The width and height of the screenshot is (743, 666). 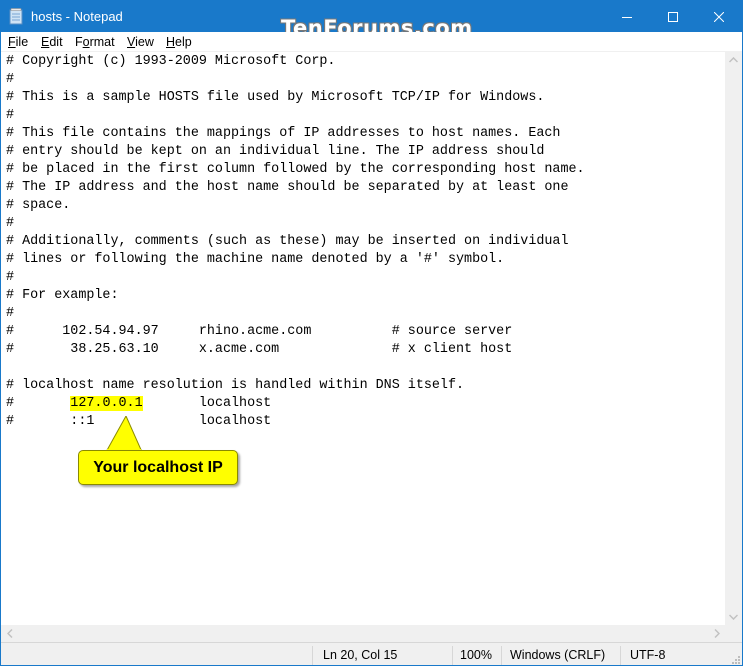 I want to click on close-icon, so click(x=719, y=16).